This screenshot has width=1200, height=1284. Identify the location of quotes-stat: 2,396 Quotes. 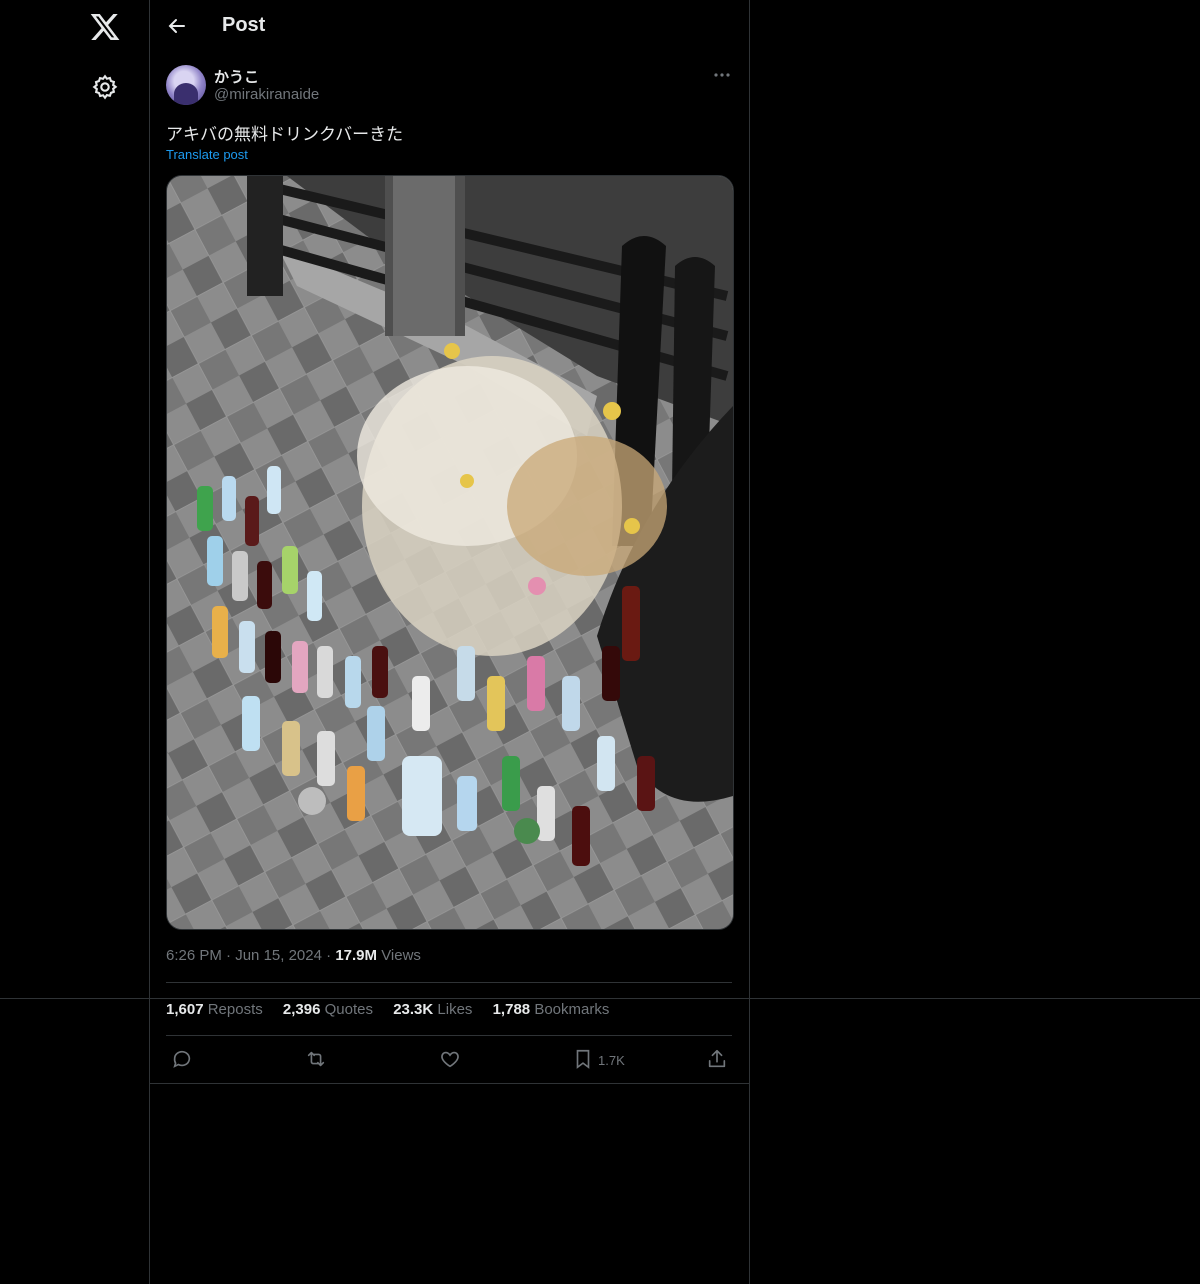
(328, 1009).